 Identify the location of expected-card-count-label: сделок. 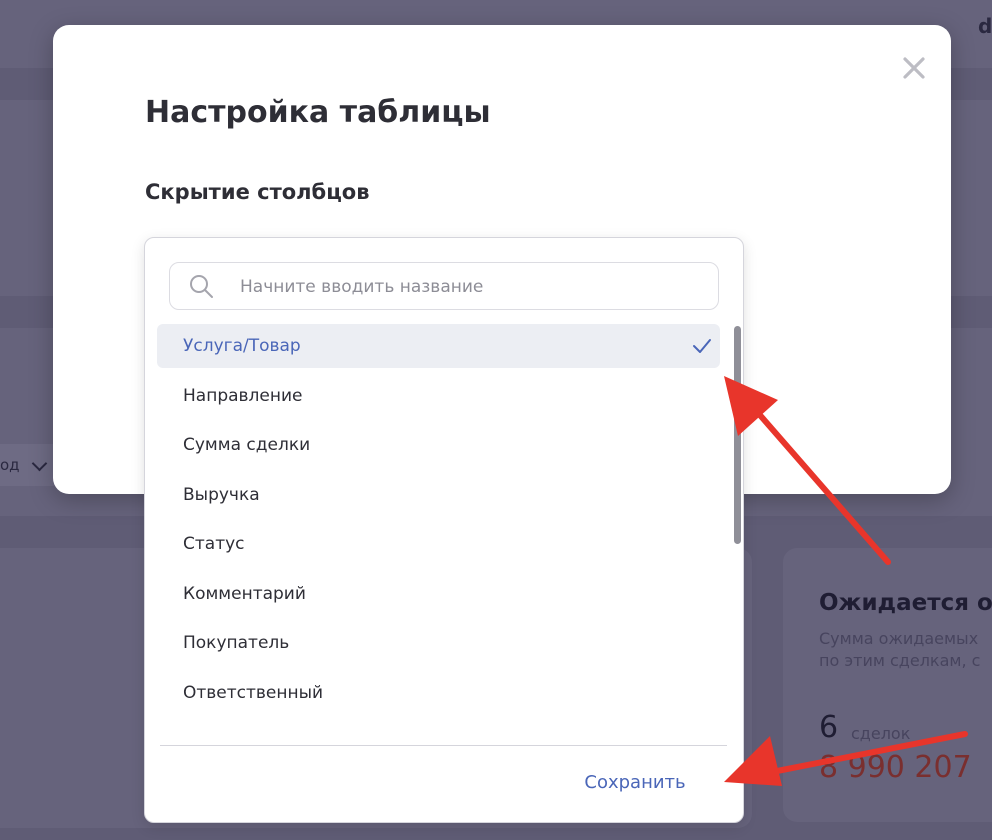
(881, 733).